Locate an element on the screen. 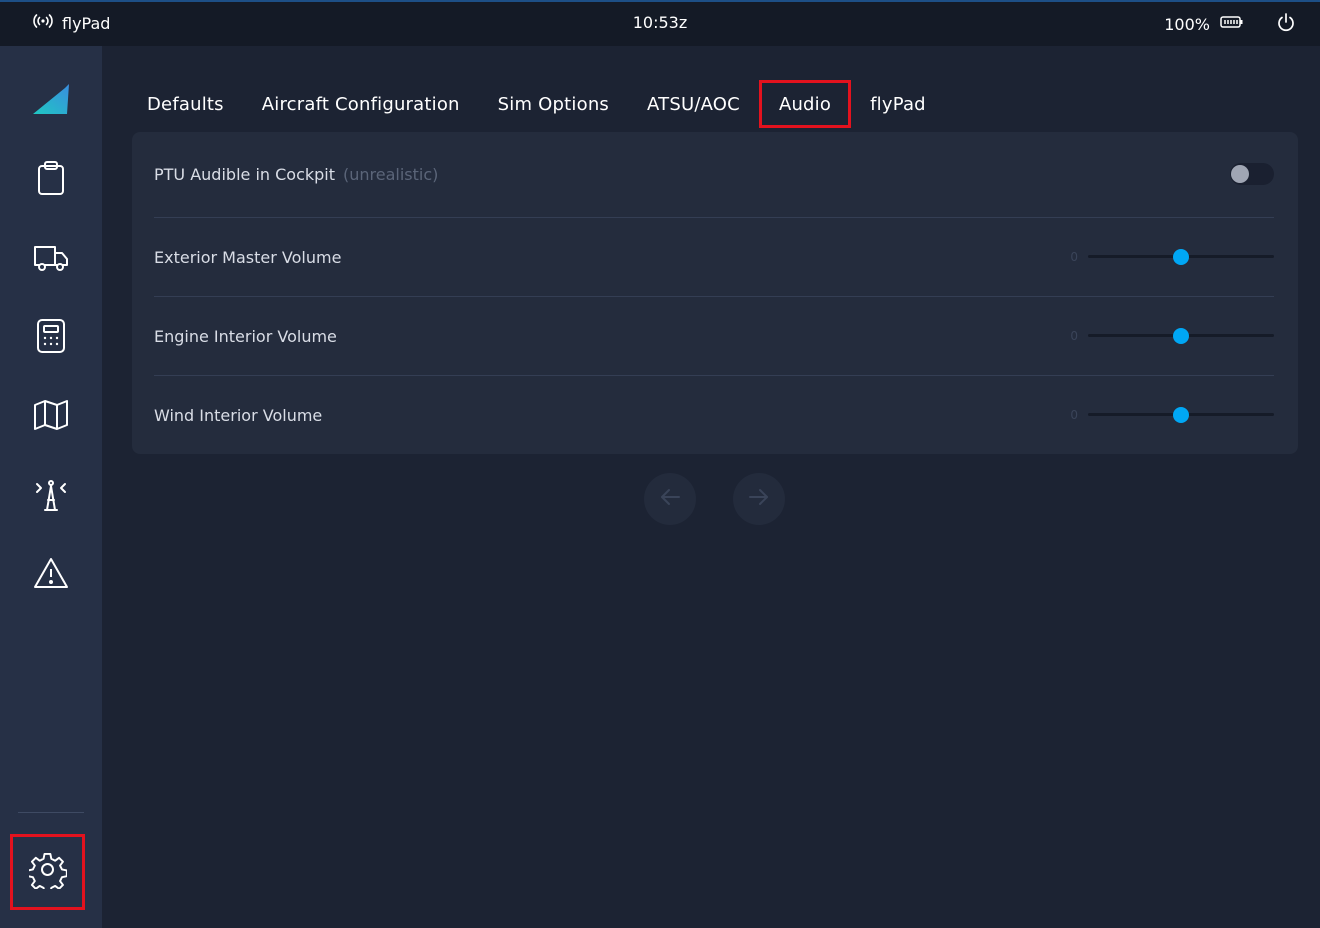 This screenshot has height=928, width=1320. sidebar-divider is located at coordinates (51, 812).